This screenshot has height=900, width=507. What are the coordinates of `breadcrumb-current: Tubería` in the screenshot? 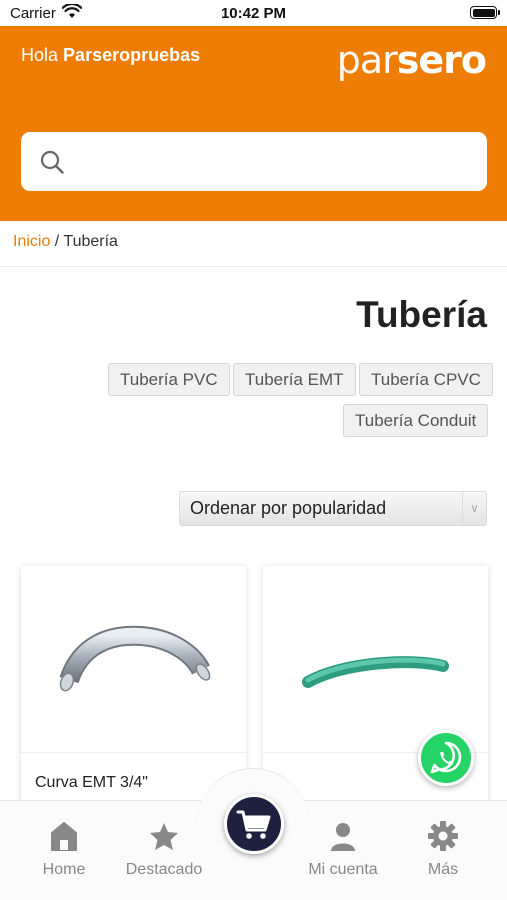 It's located at (90, 241).